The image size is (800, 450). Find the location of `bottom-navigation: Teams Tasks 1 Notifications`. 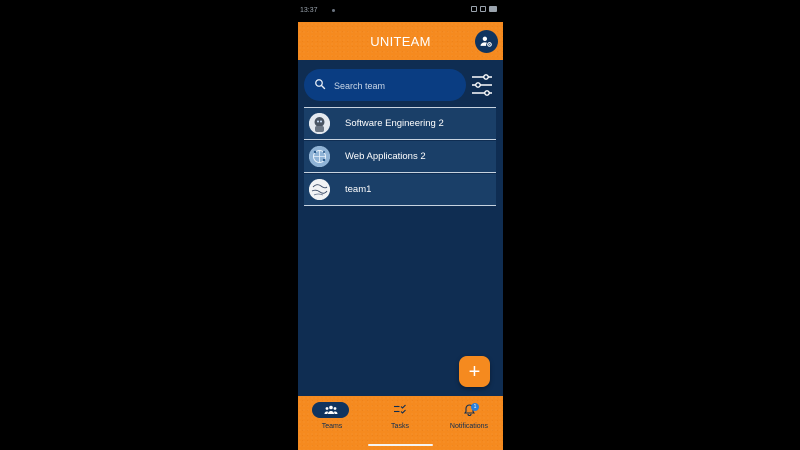

bottom-navigation: Teams Tasks 1 Notifications is located at coordinates (400, 423).